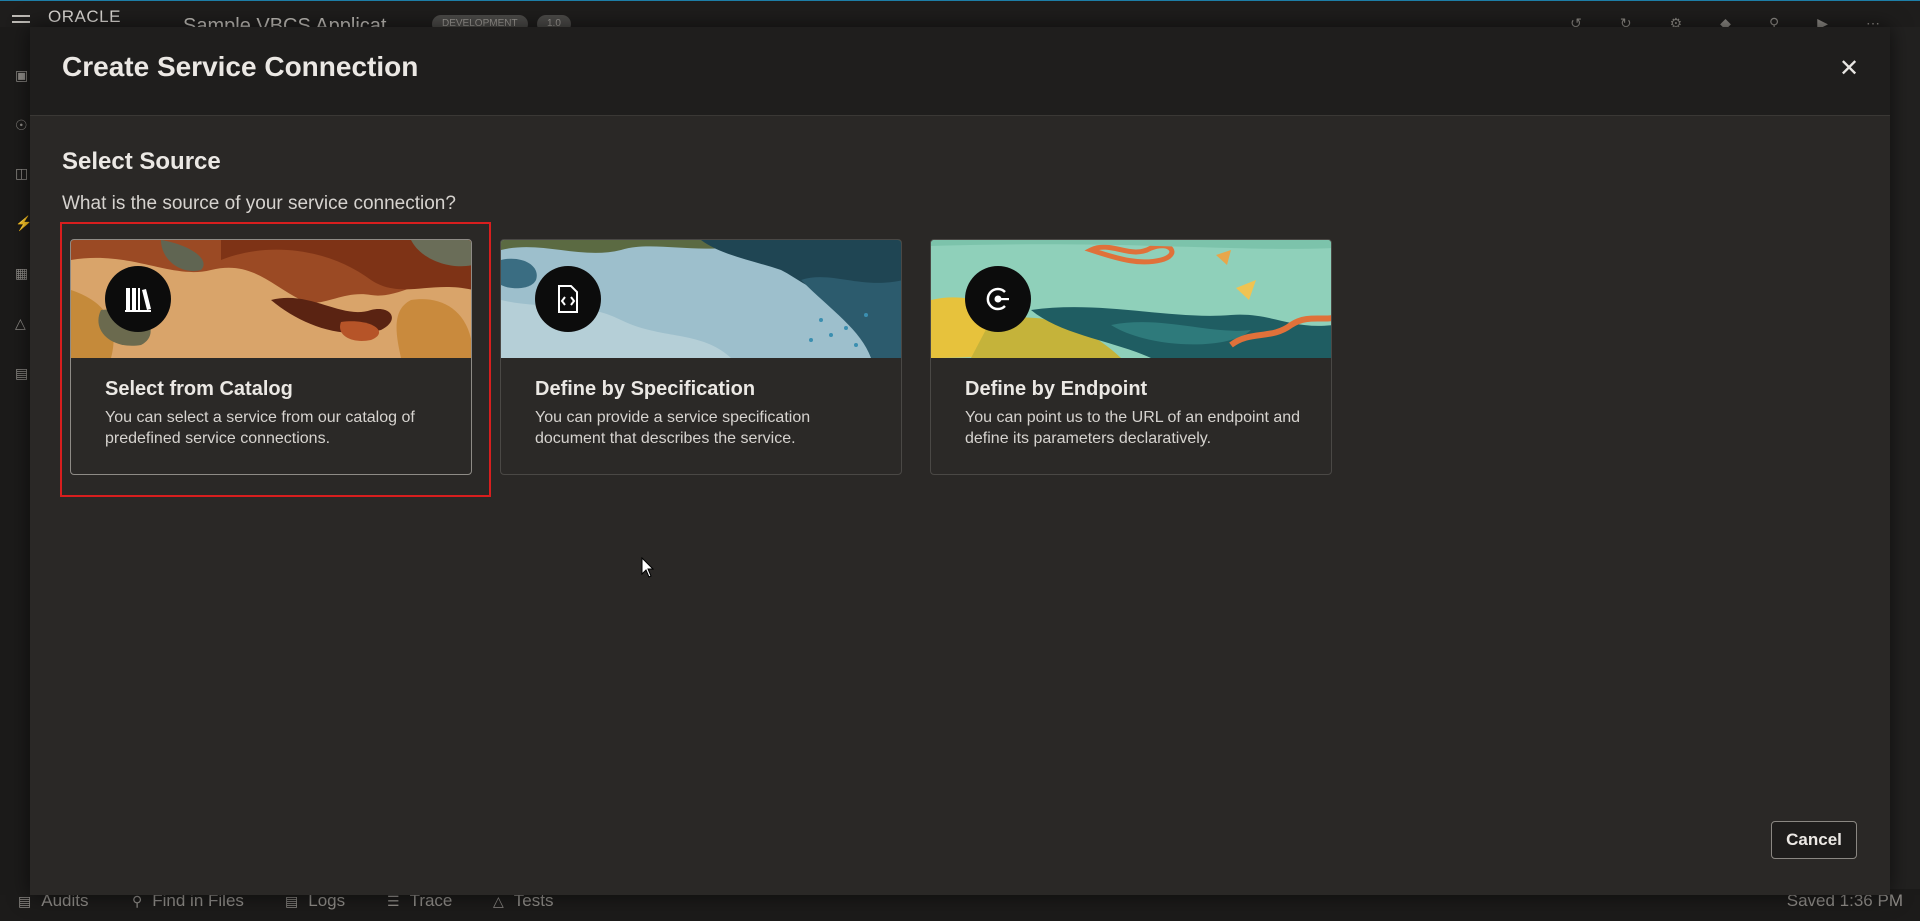 Image resolution: width=1920 pixels, height=921 pixels. Describe the element at coordinates (21, 373) in the screenshot. I see `source-file-icon: ▤` at that location.